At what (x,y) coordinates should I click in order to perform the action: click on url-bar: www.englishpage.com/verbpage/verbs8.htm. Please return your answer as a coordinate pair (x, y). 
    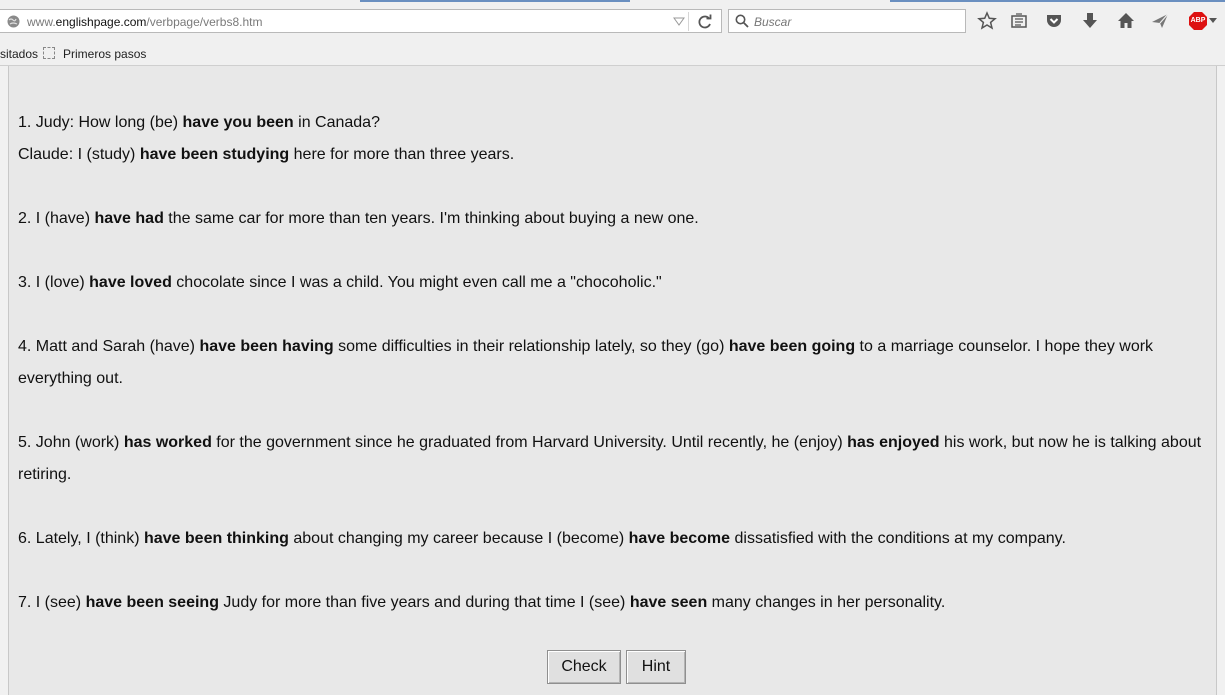
    Looking at the image, I should click on (361, 21).